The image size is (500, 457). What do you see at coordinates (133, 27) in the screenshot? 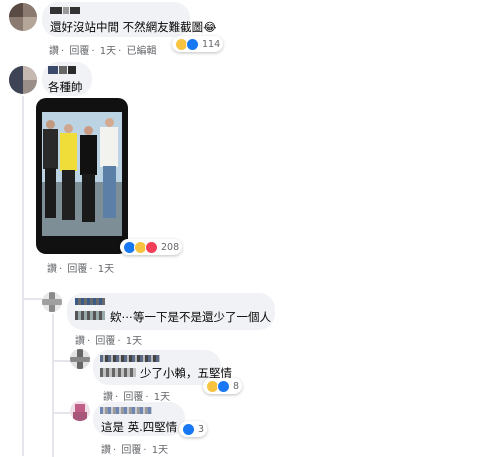
I see `comment-text: 還好沒站中間 不然網友難截圖😂` at bounding box center [133, 27].